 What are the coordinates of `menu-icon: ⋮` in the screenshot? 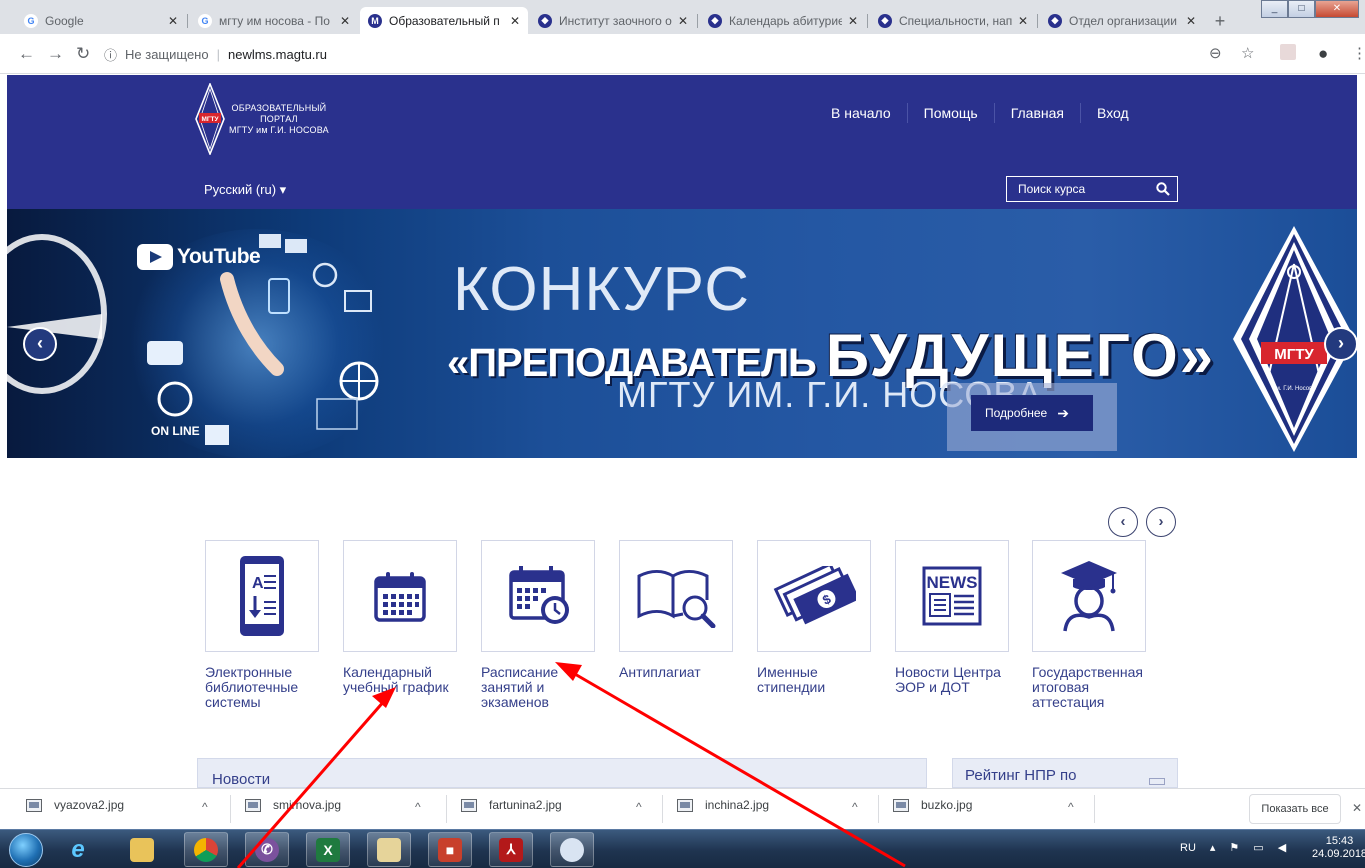 It's located at (1358, 53).